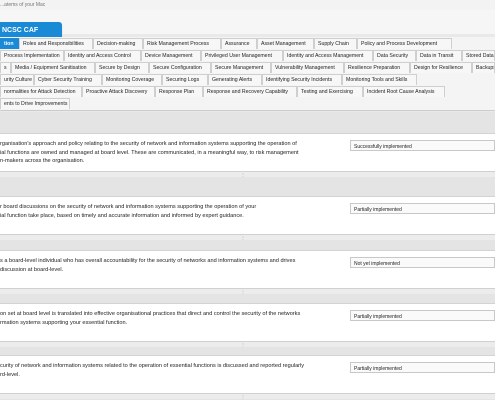  I want to click on tab-resilience-preparation: Resilience Preparation, so click(377, 67).